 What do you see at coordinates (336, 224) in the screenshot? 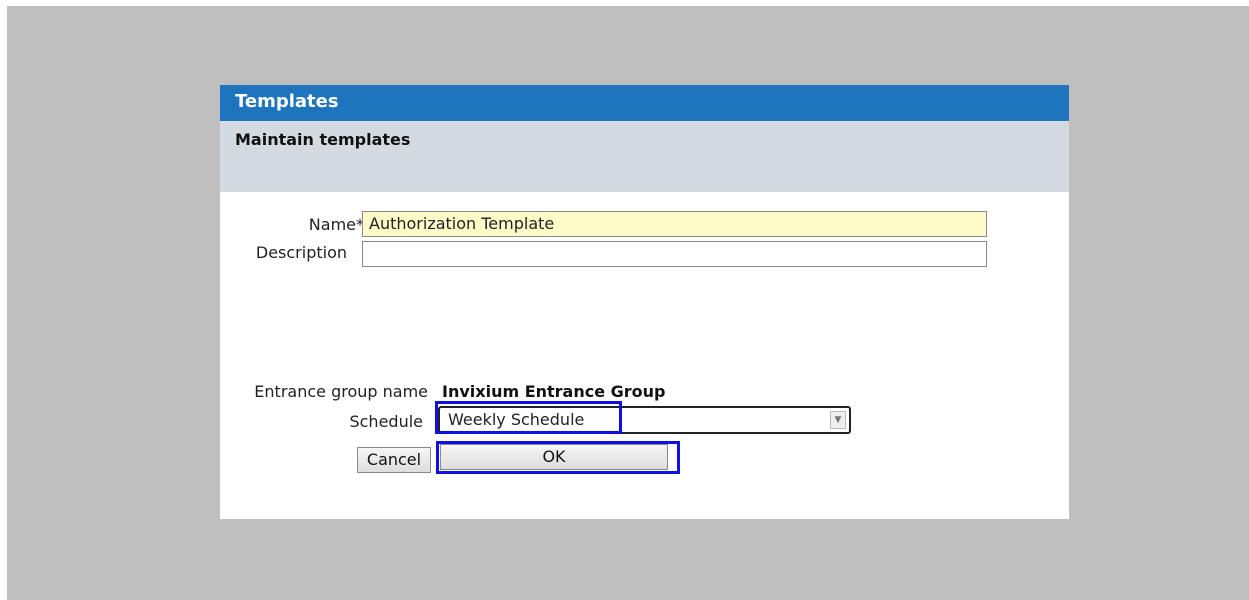
I see `name-label: Name*` at bounding box center [336, 224].